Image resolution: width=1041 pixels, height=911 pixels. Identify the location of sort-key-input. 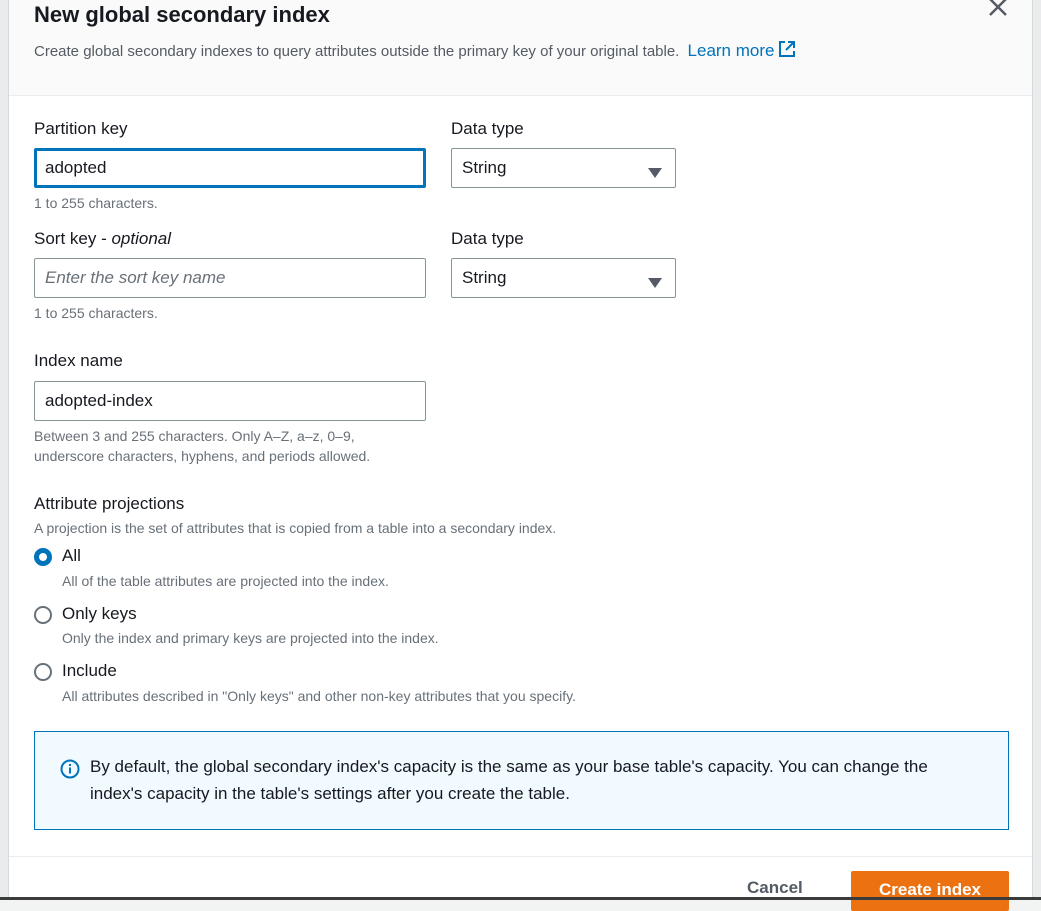
(230, 278).